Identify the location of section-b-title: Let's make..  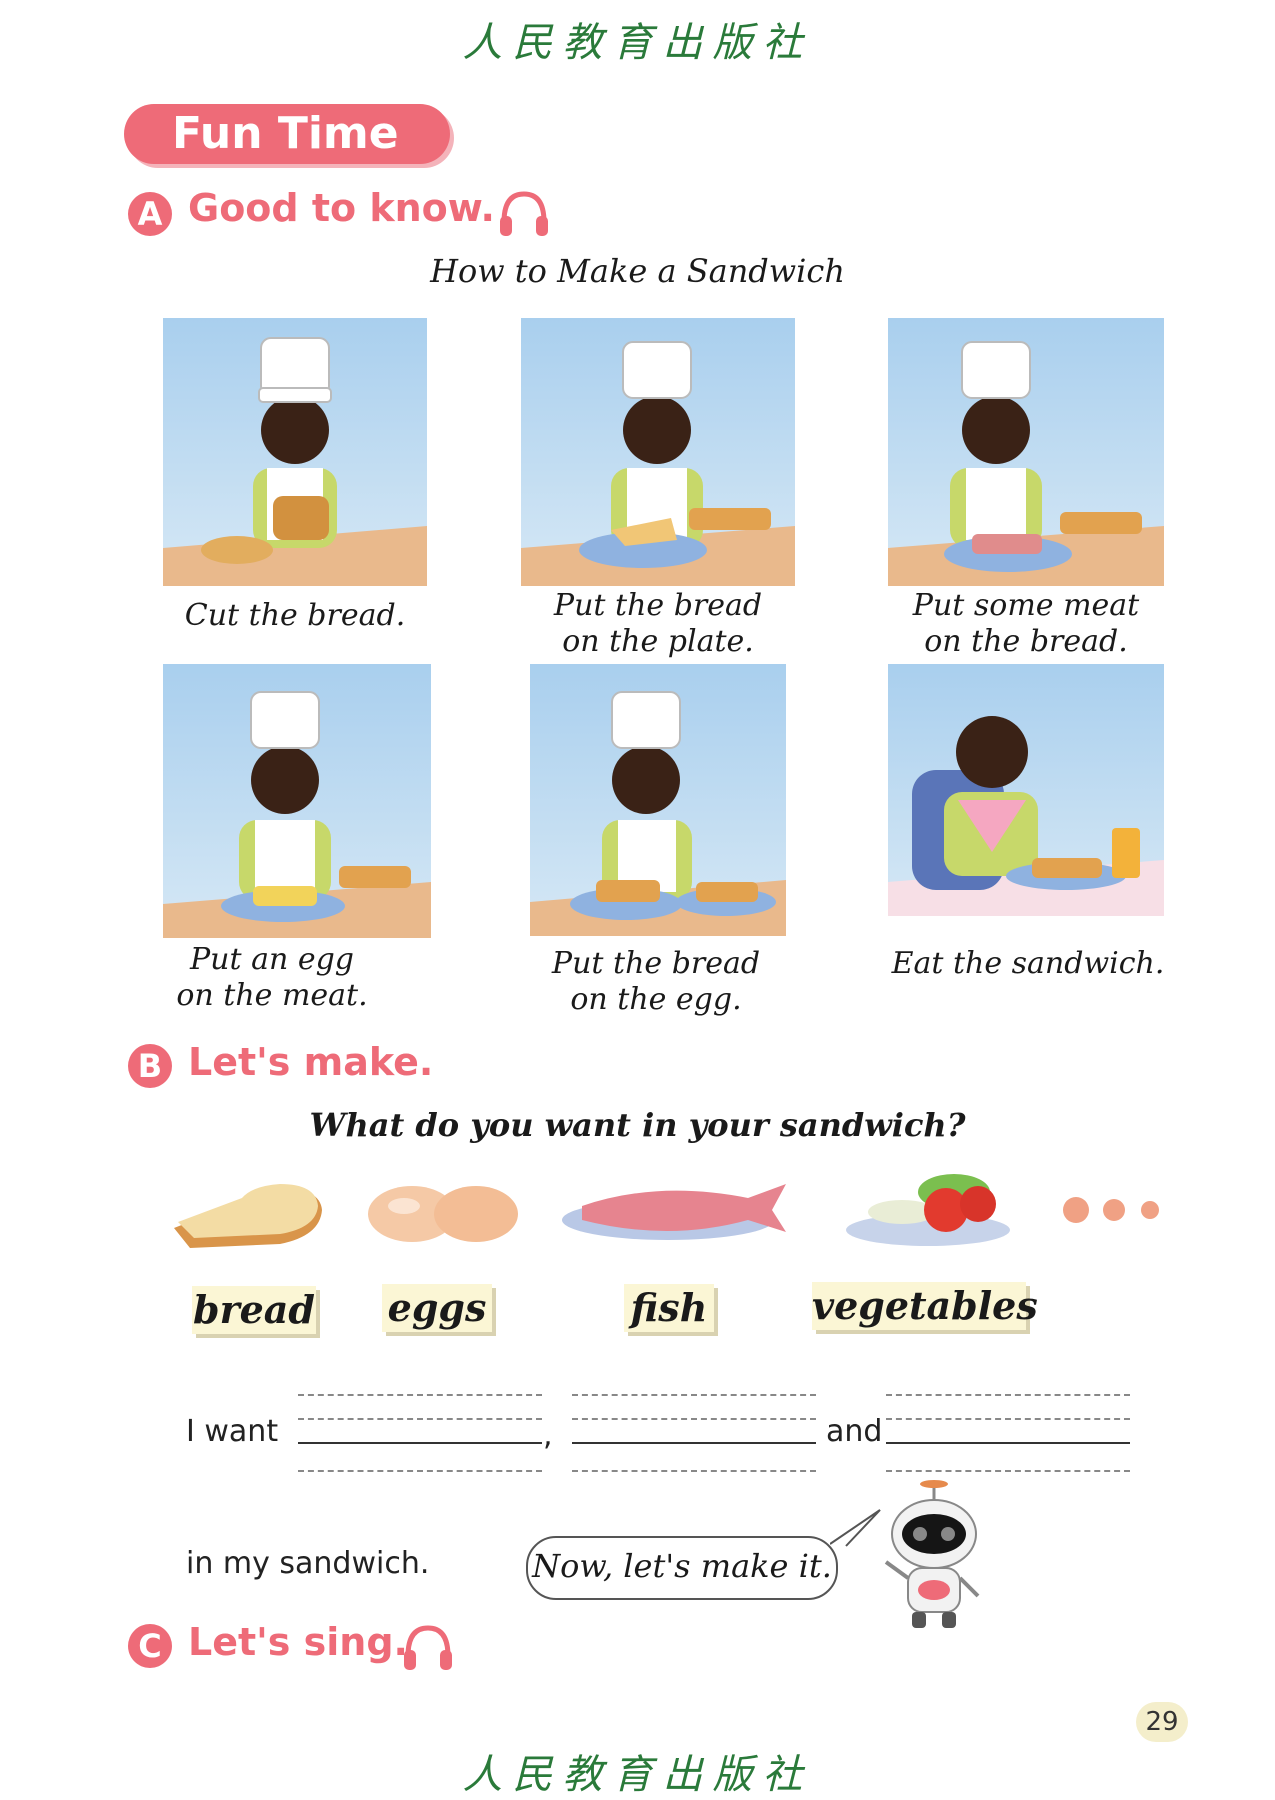
(311, 1062).